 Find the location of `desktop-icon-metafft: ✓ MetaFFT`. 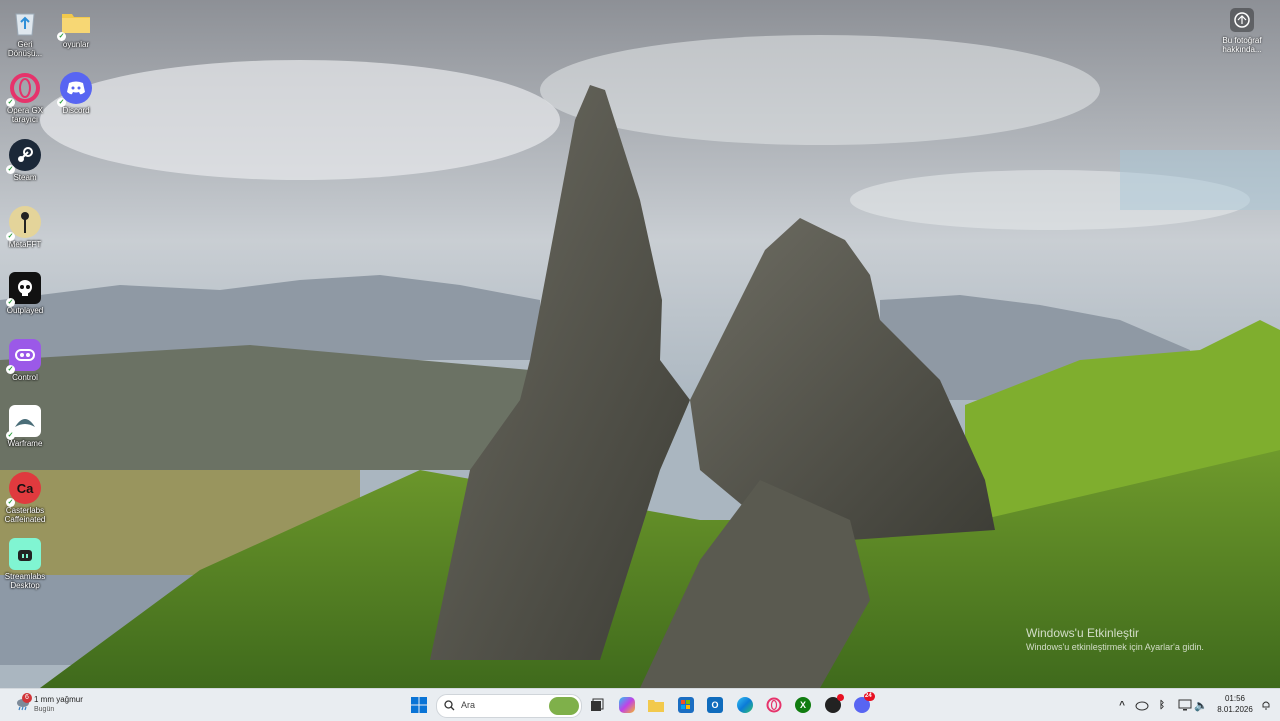

desktop-icon-metafft: ✓ MetaFFT is located at coordinates (25, 227).